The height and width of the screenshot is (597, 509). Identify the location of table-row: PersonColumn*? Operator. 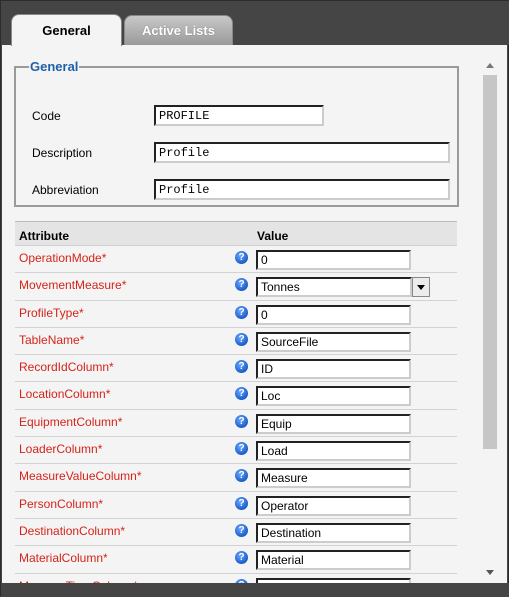
(236, 504).